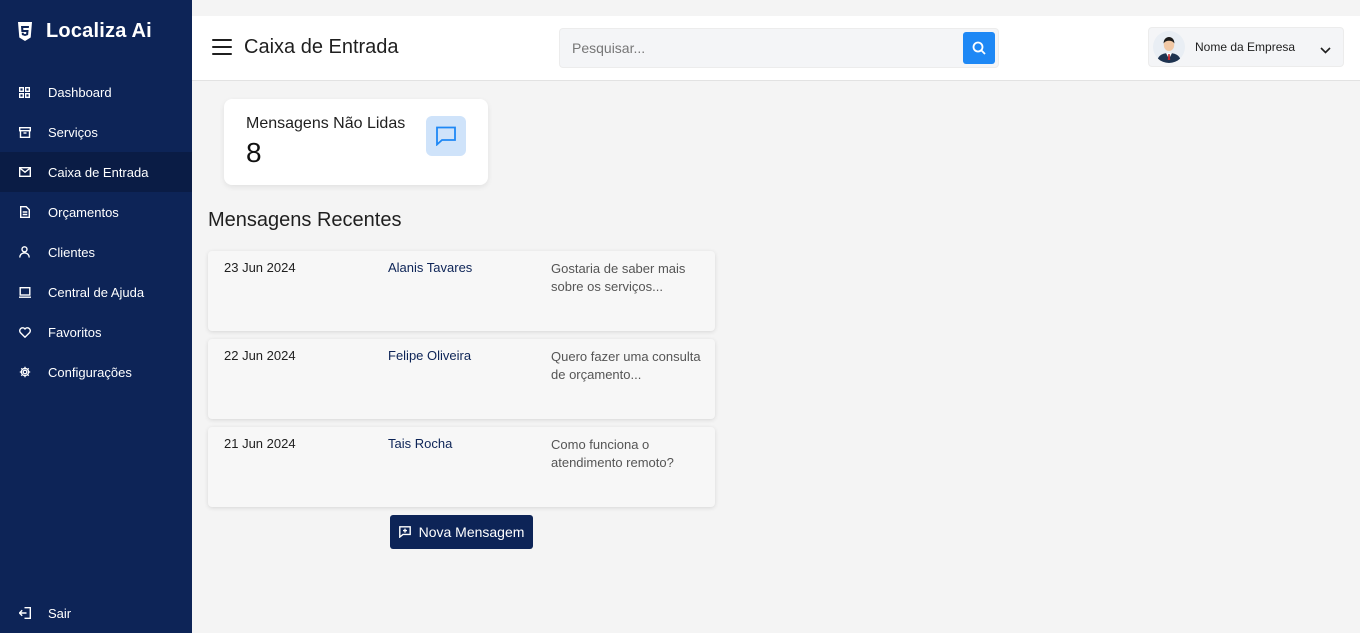 The height and width of the screenshot is (633, 1360). I want to click on hamburger-menu-icon, so click(222, 47).